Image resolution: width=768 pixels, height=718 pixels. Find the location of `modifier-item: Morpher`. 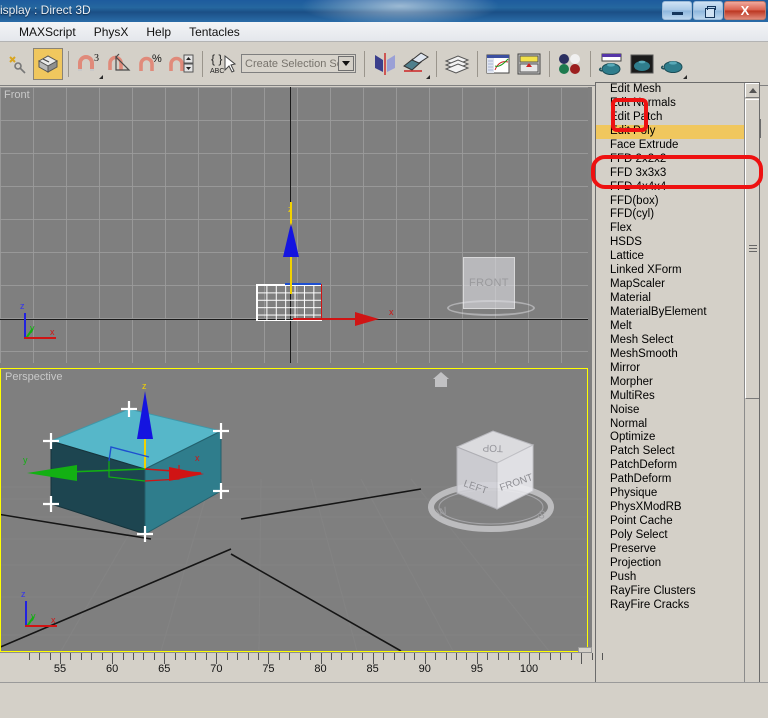

modifier-item: Morpher is located at coordinates (670, 383).